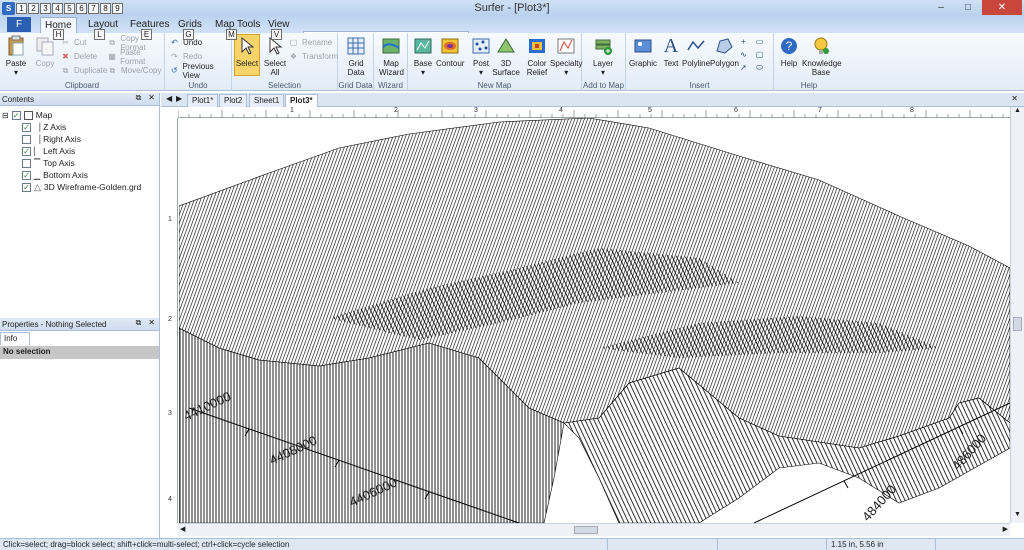 The width and height of the screenshot is (1024, 550). I want to click on help-button: ? Help, so click(789, 51).